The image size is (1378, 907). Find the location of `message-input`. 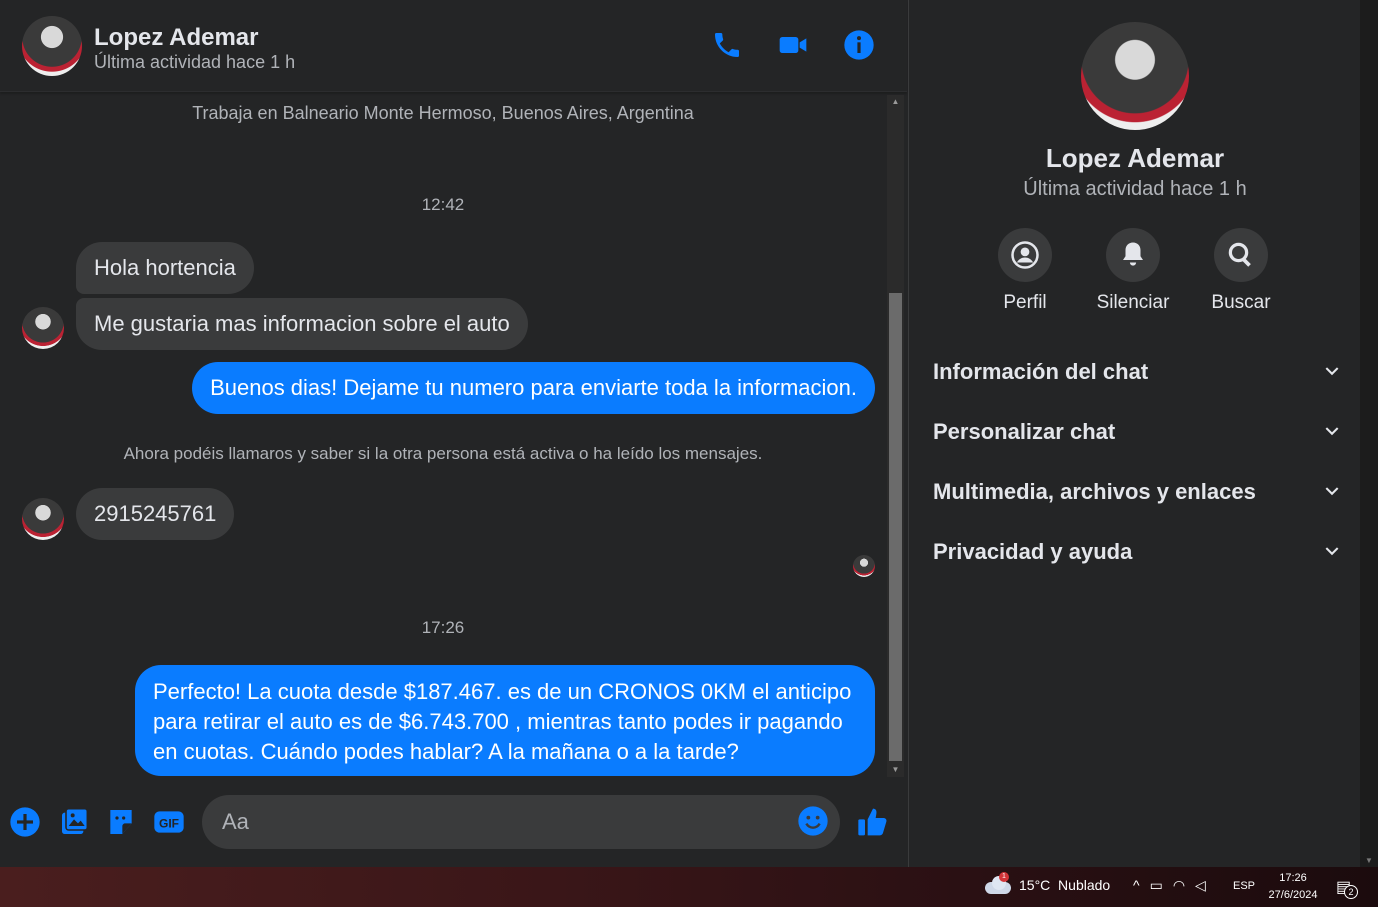

message-input is located at coordinates (521, 822).